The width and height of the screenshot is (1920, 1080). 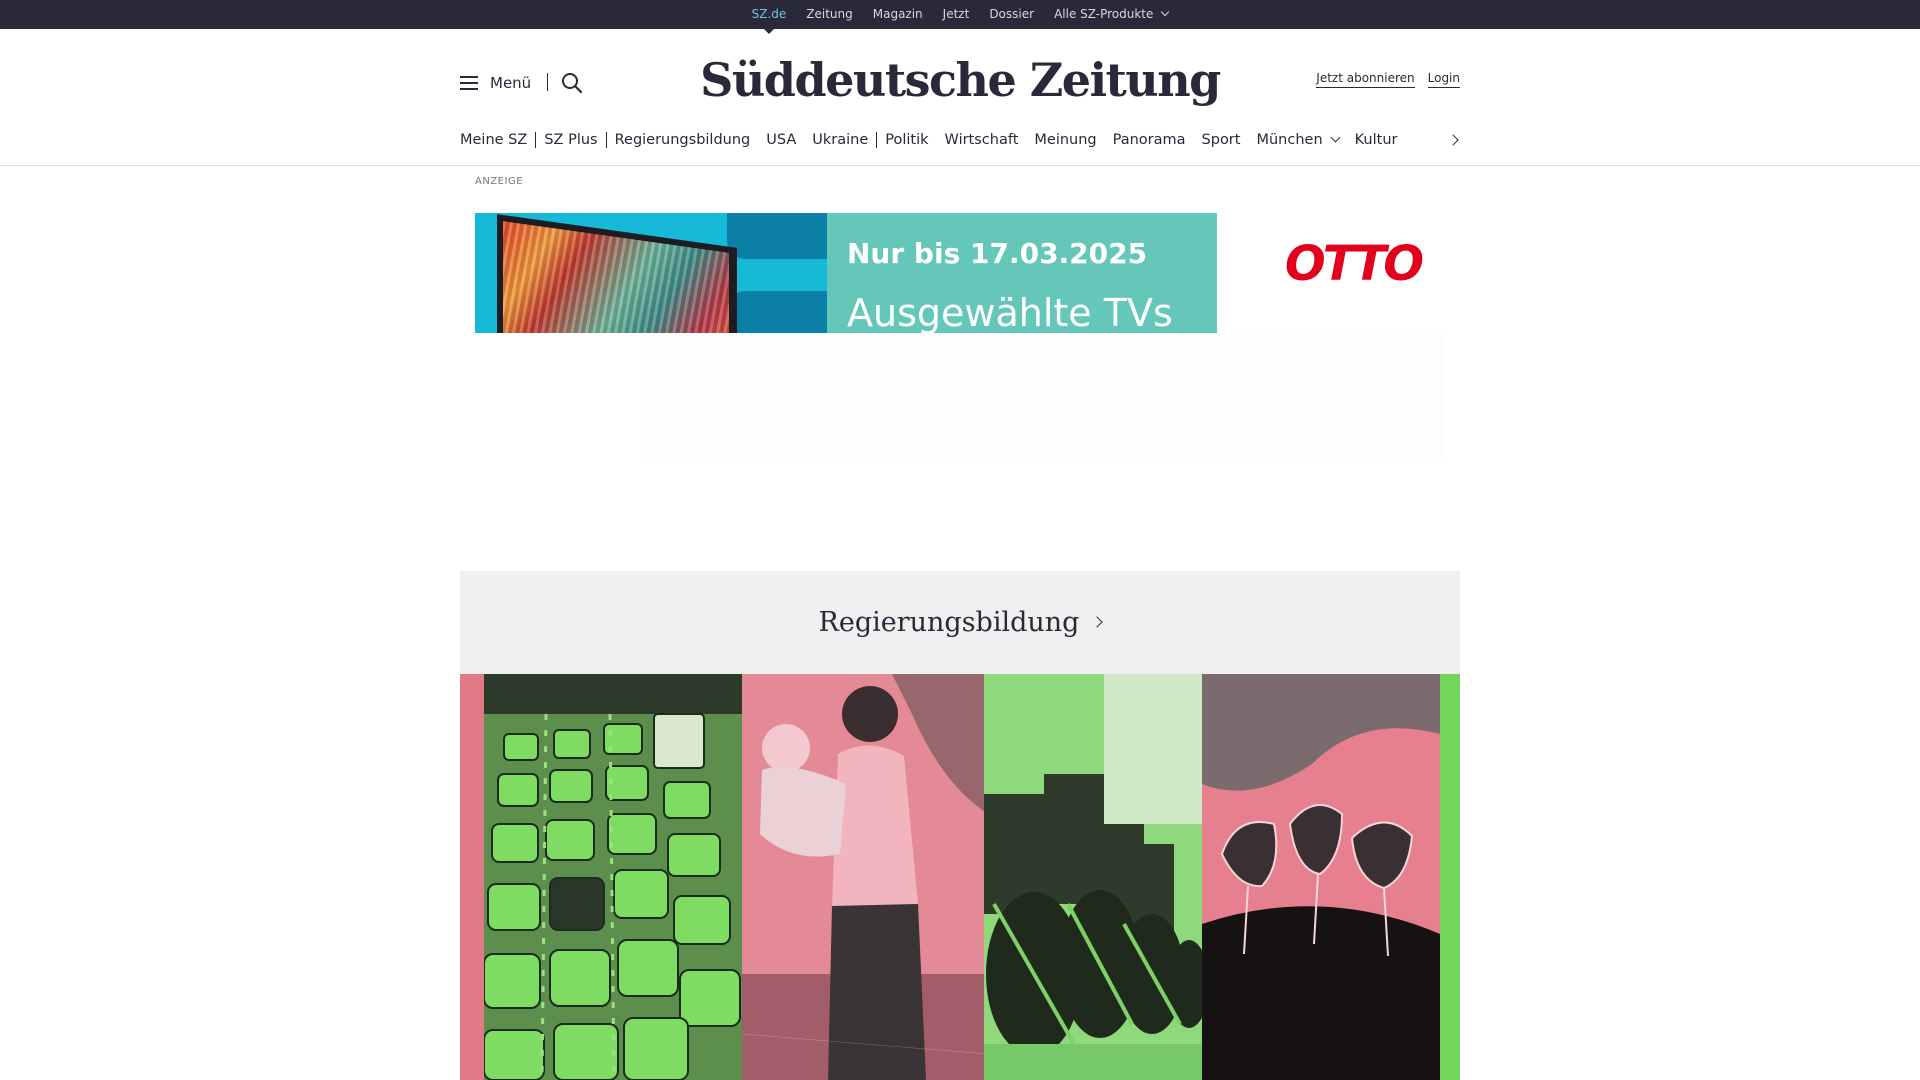 I want to click on account-links: Jetzt abonnieren Login, so click(x=1388, y=79).